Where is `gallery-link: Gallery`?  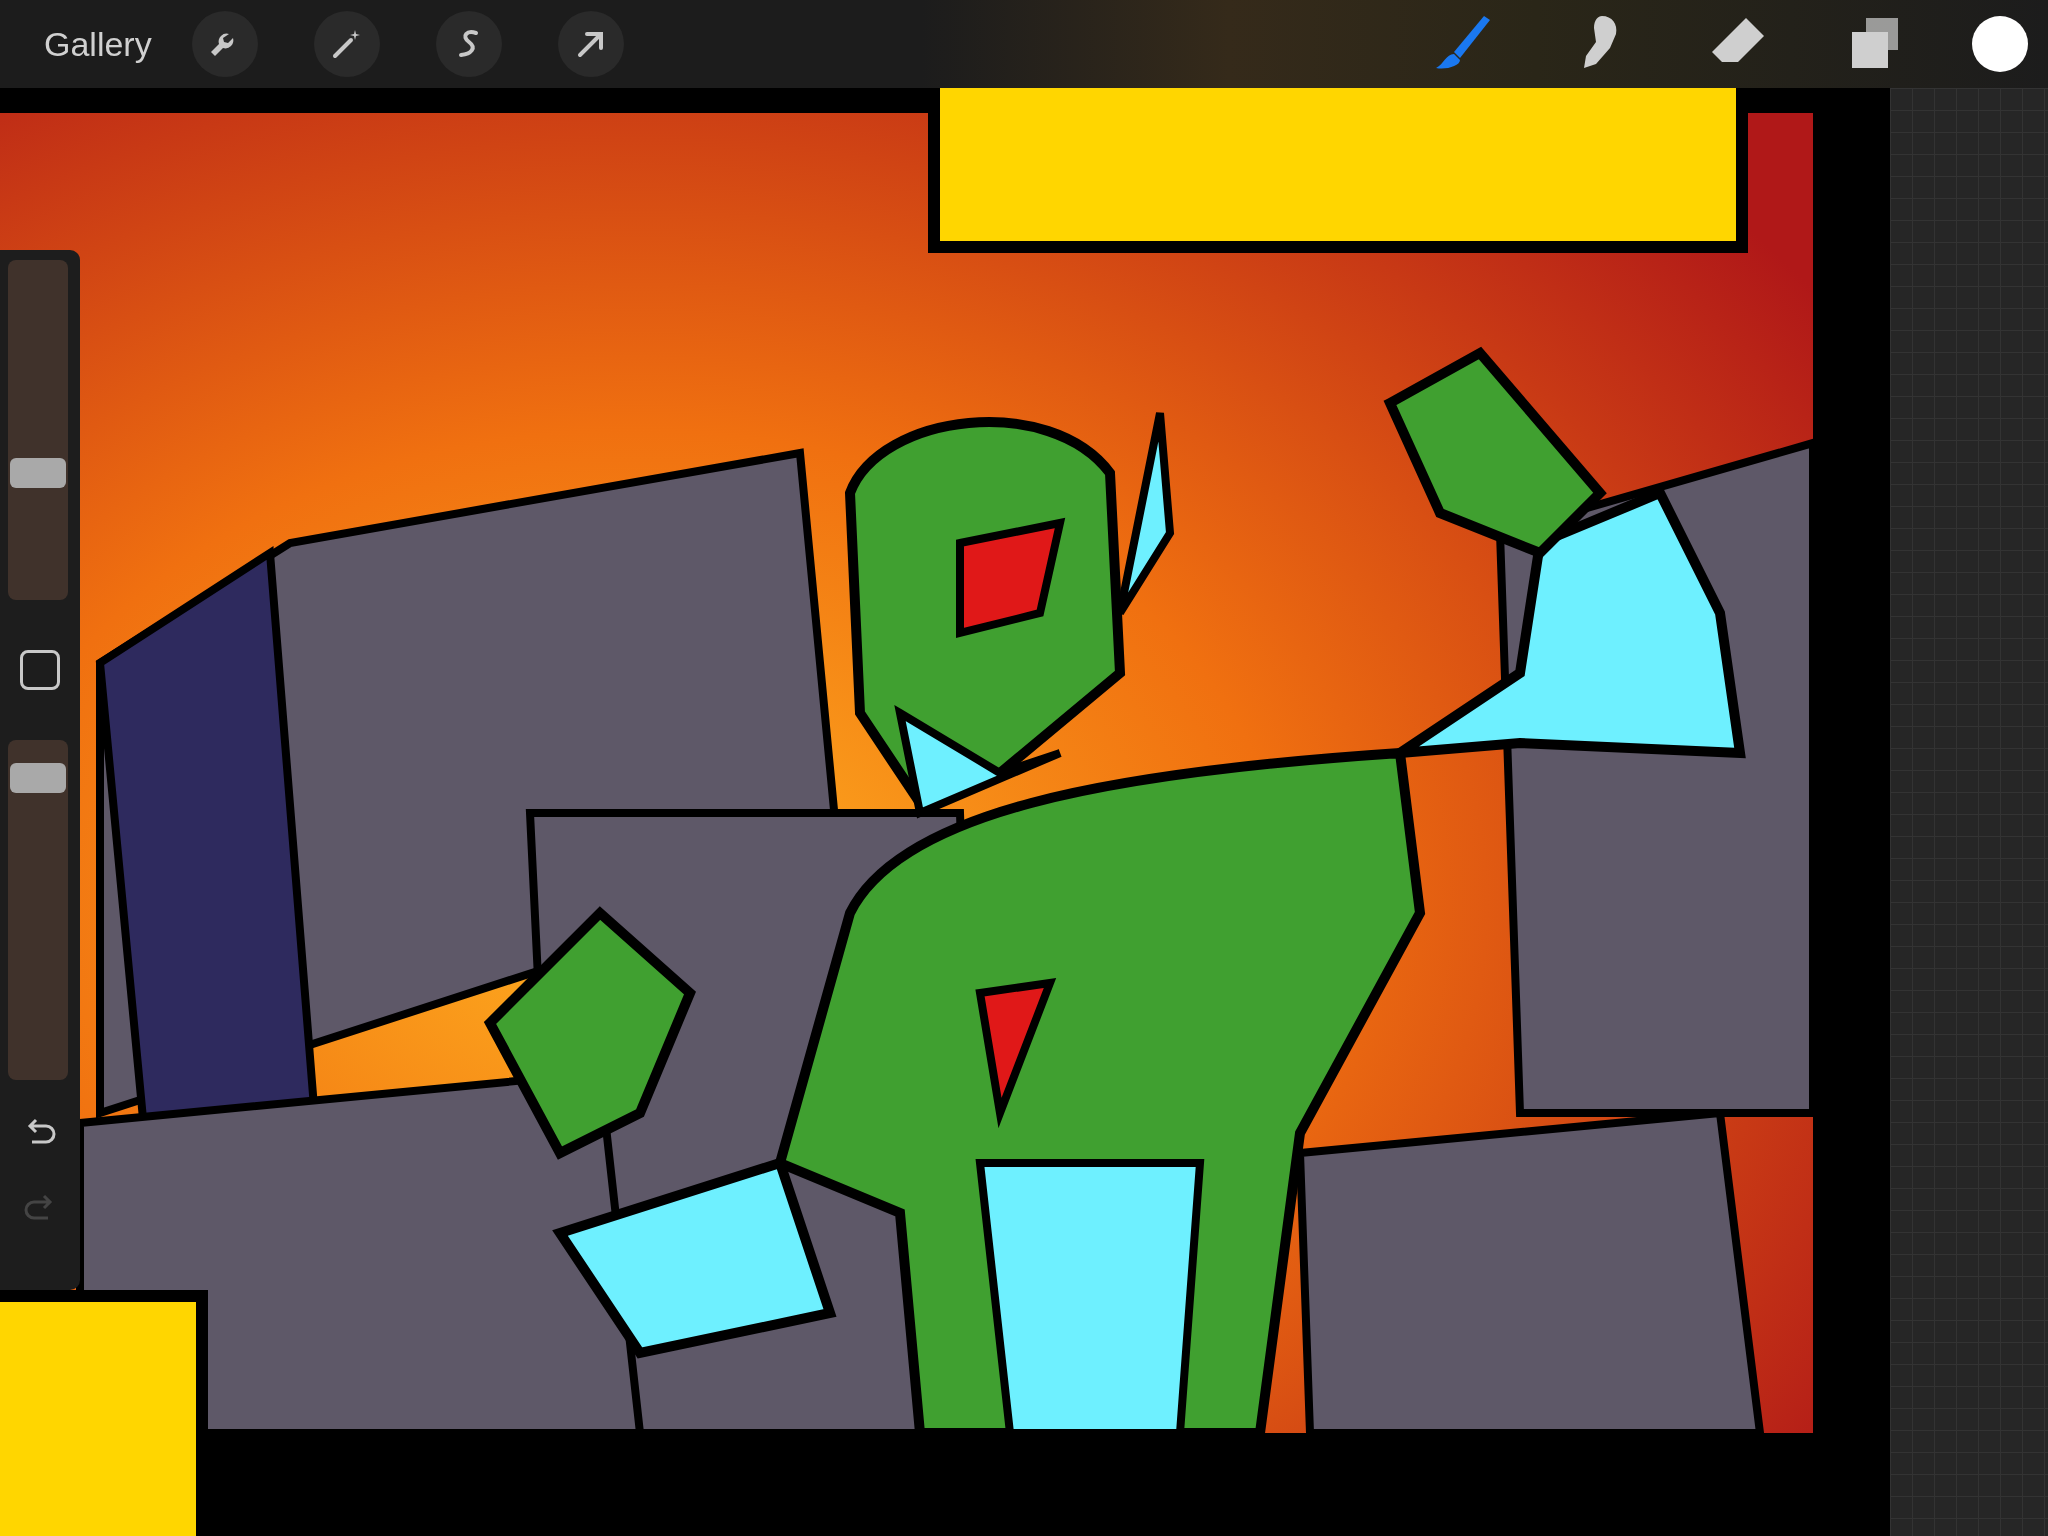
gallery-link: Gallery is located at coordinates (98, 44).